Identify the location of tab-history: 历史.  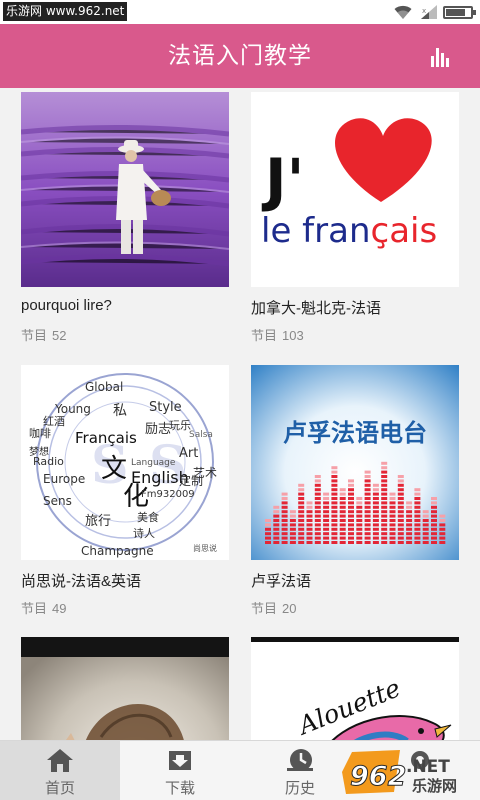
(300, 770).